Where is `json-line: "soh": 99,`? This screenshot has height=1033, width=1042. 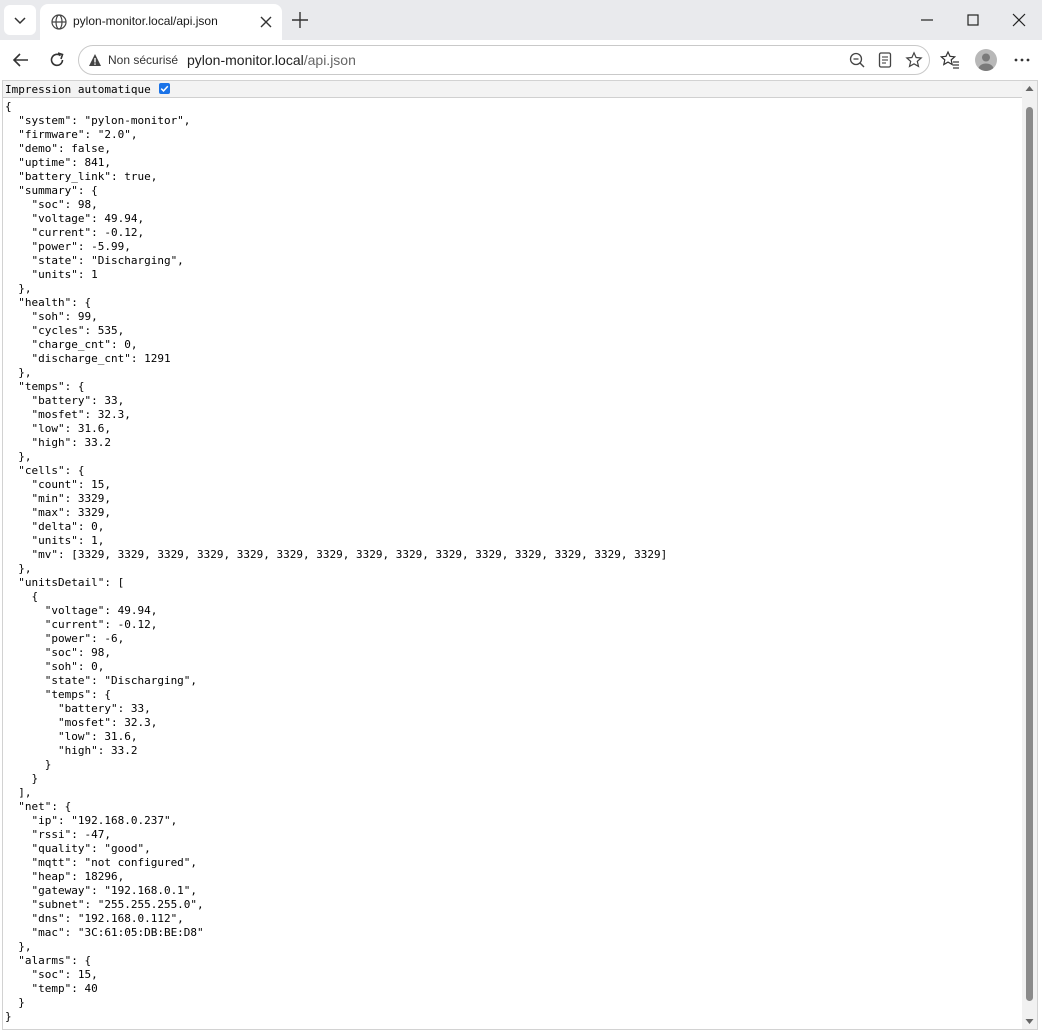 json-line: "soh": 99, is located at coordinates (64, 316).